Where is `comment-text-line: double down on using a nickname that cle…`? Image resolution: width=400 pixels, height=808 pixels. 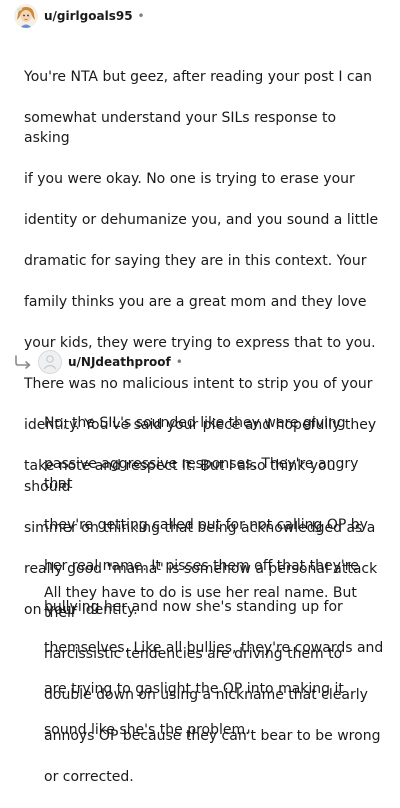
comment-text-line: double down on using a nickname that cle… is located at coordinates (206, 695).